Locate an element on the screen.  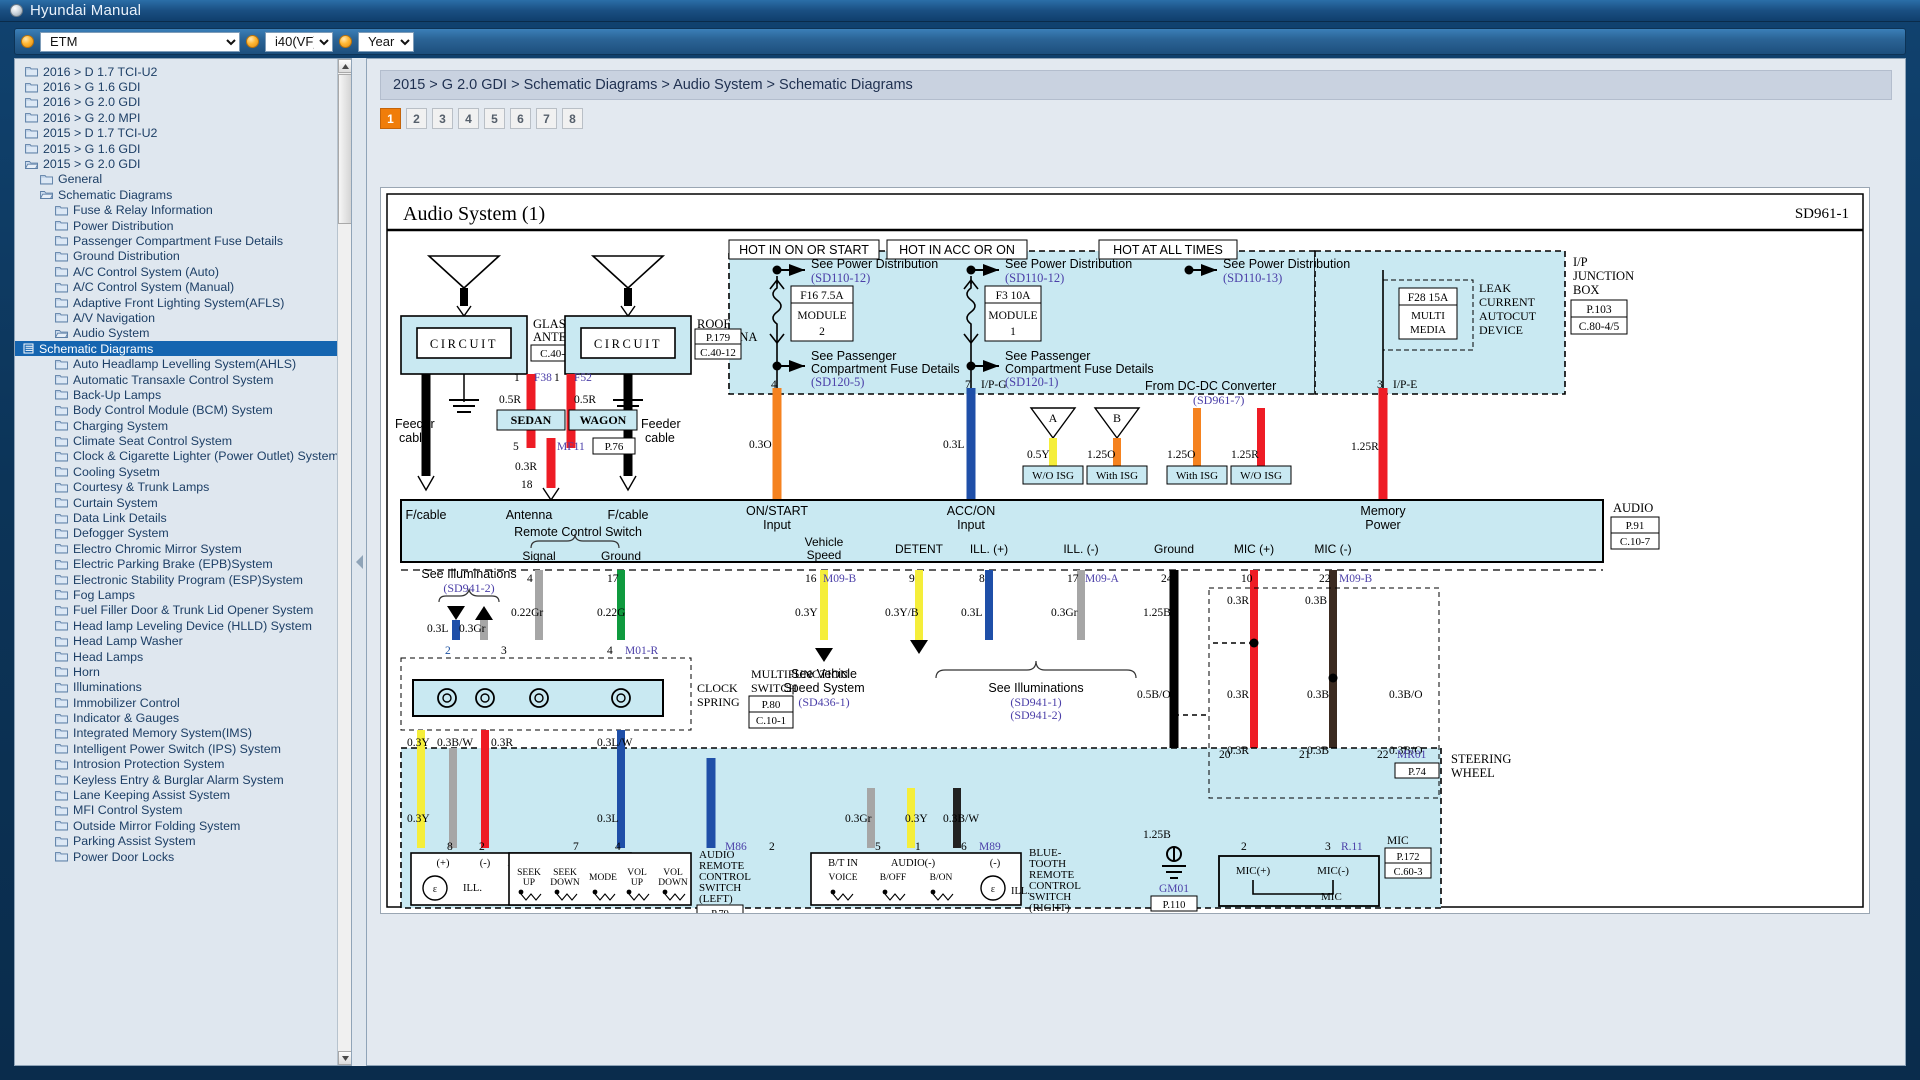
junction-box-conn: P.103 is located at coordinates (1598, 310).